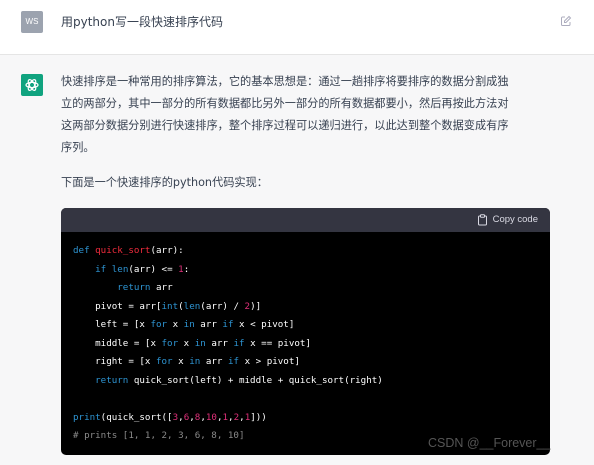 The width and height of the screenshot is (594, 465). What do you see at coordinates (489, 443) in the screenshot?
I see `watermark: CSDN @__Forever__` at bounding box center [489, 443].